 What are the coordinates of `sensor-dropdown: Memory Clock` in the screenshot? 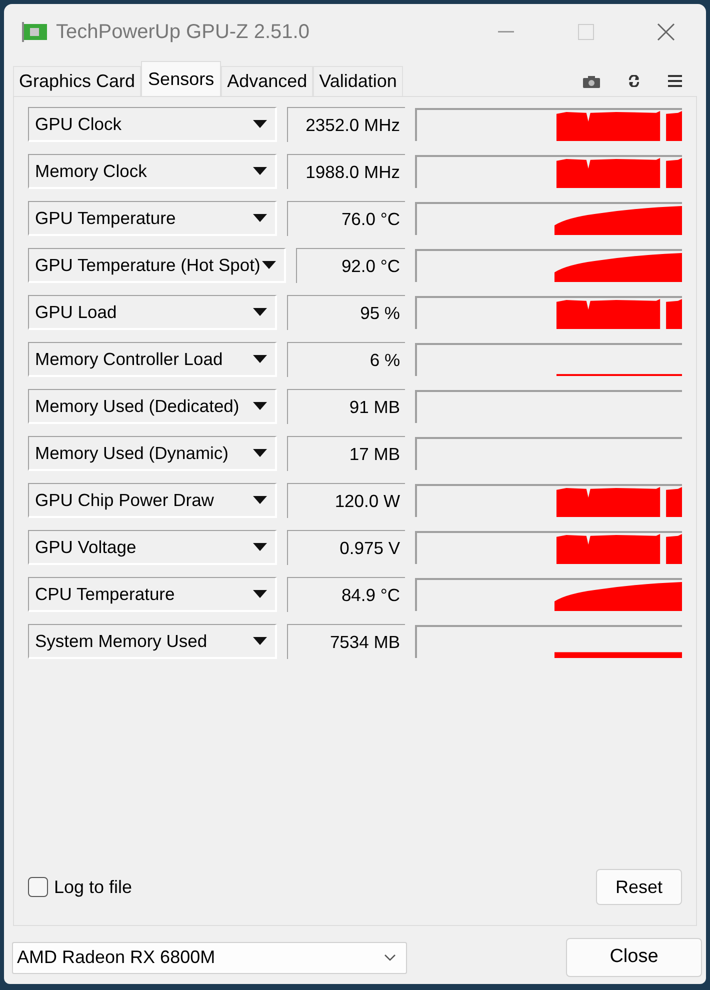 It's located at (153, 171).